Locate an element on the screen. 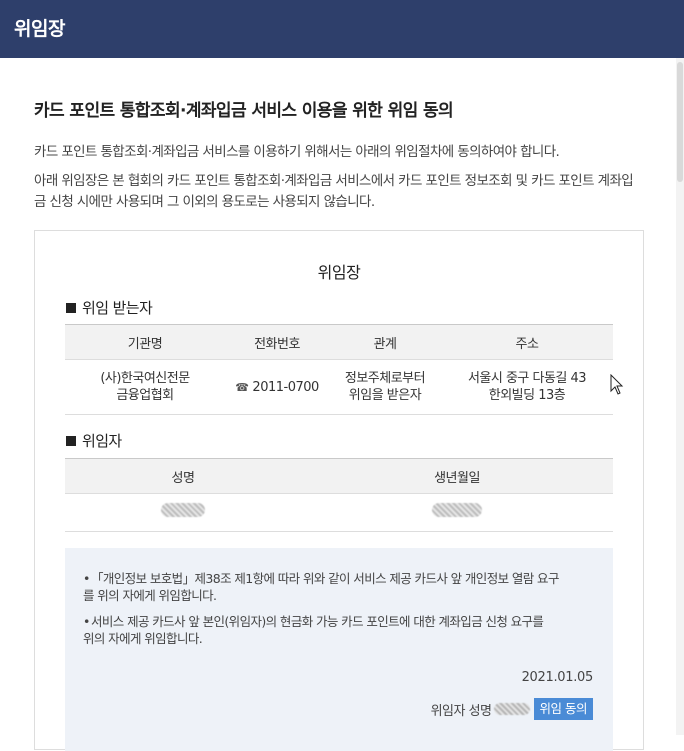 The height and width of the screenshot is (751, 684). address-line1: 서울시 중구 다동길 43 is located at coordinates (527, 378).